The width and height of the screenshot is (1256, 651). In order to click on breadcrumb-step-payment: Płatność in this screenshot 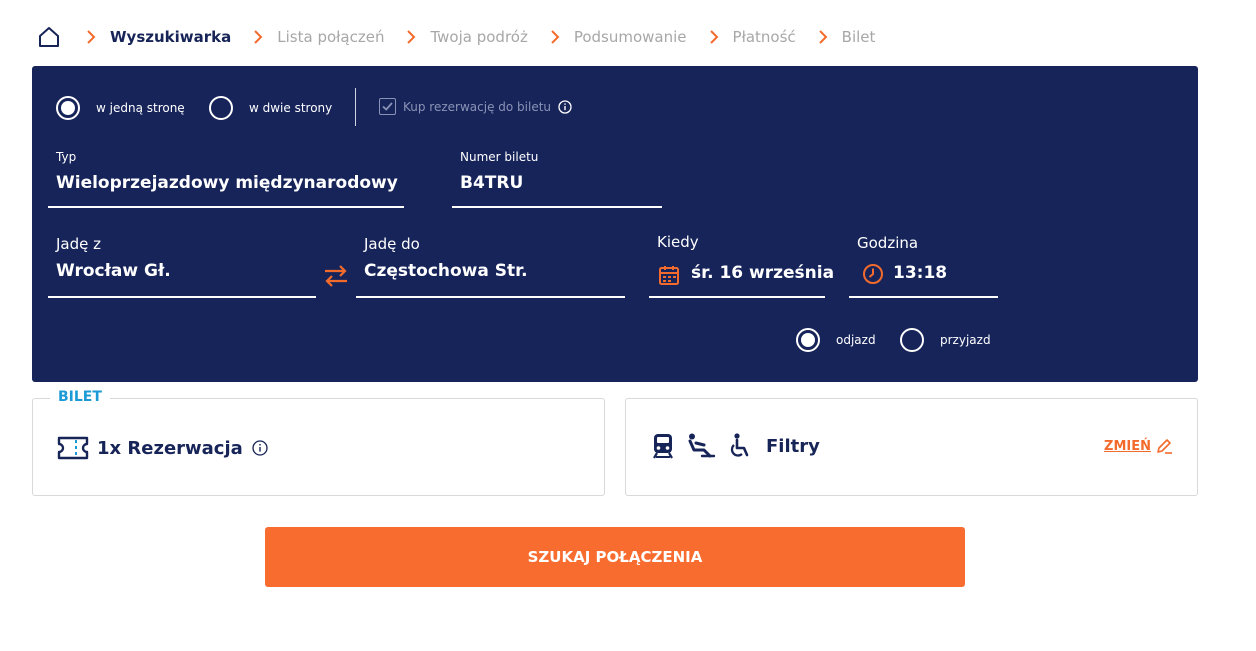, I will do `click(761, 37)`.